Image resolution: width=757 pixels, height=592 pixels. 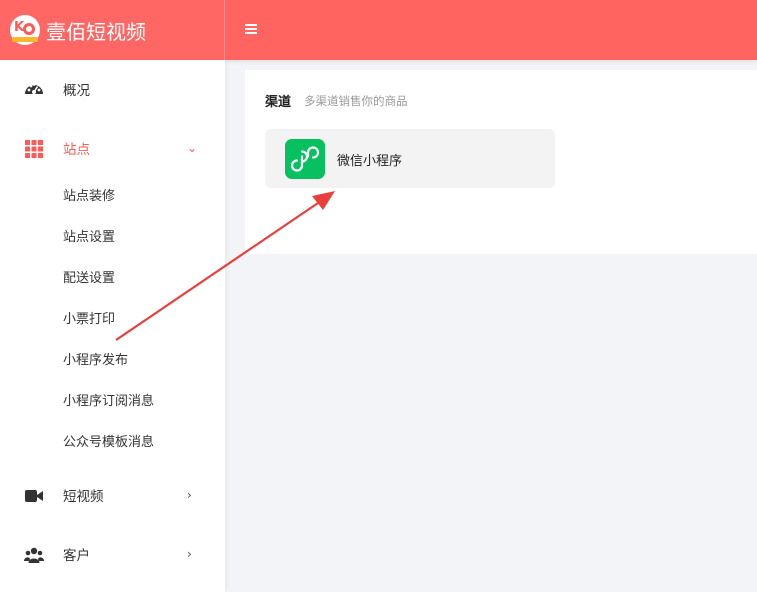 I want to click on channel-label: 微信小程序, so click(x=370, y=161).